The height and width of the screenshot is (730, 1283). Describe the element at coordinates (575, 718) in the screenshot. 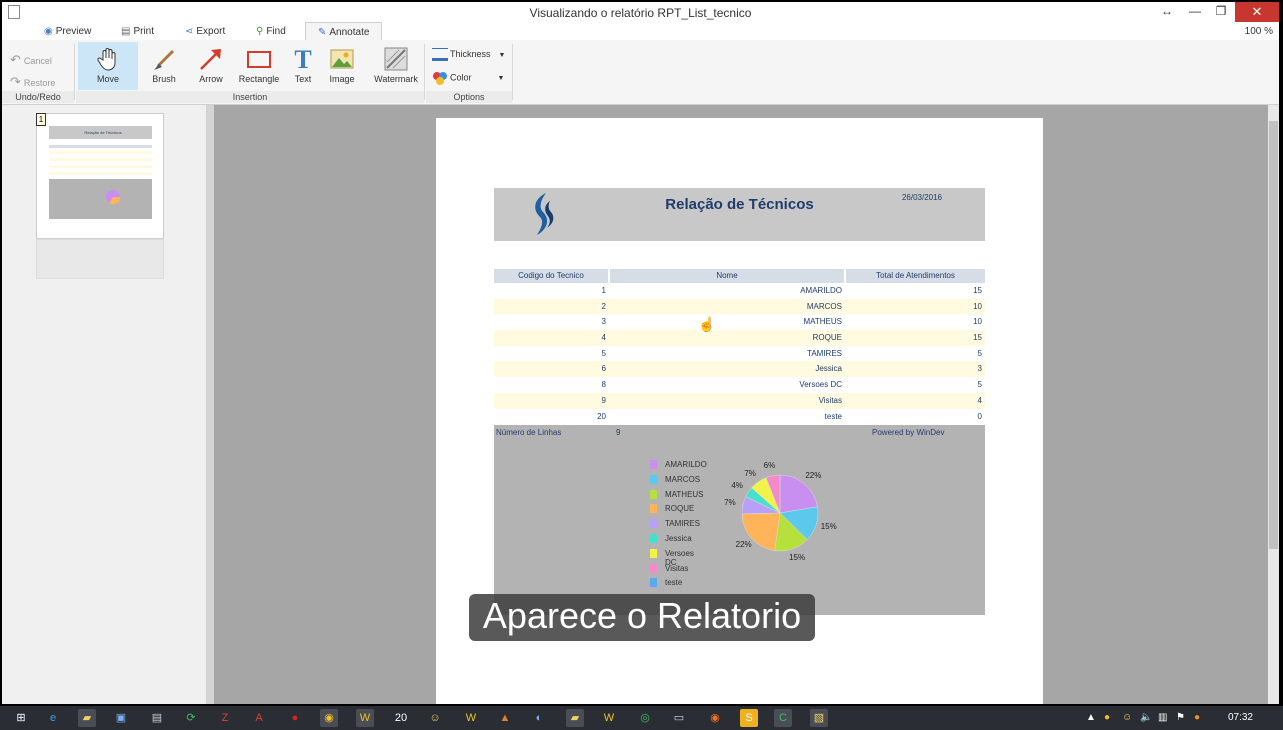

I see `folder-icon: ▰` at that location.